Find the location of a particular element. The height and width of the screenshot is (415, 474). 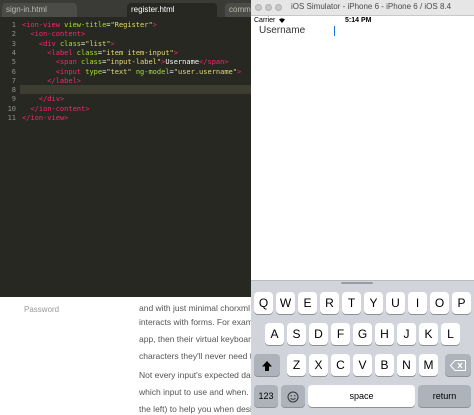

line-number: 6 is located at coordinates (13, 71).